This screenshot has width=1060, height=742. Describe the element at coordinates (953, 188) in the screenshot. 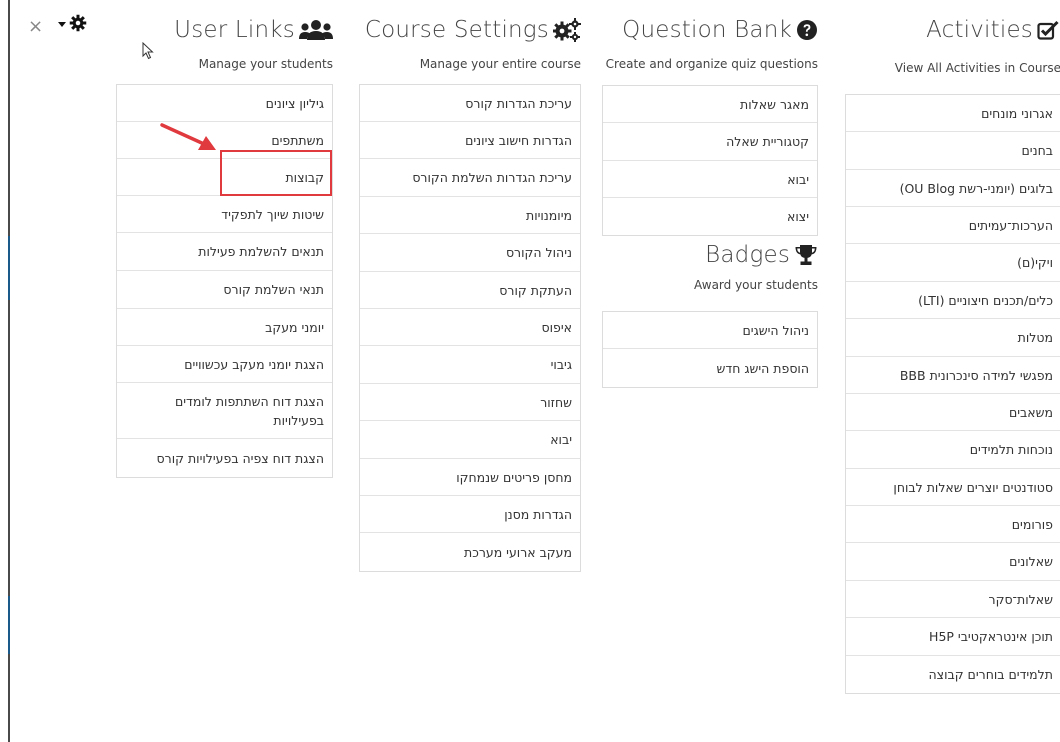

I see `activities-item: בלוגים (יומני-רשת OU Blog)` at that location.